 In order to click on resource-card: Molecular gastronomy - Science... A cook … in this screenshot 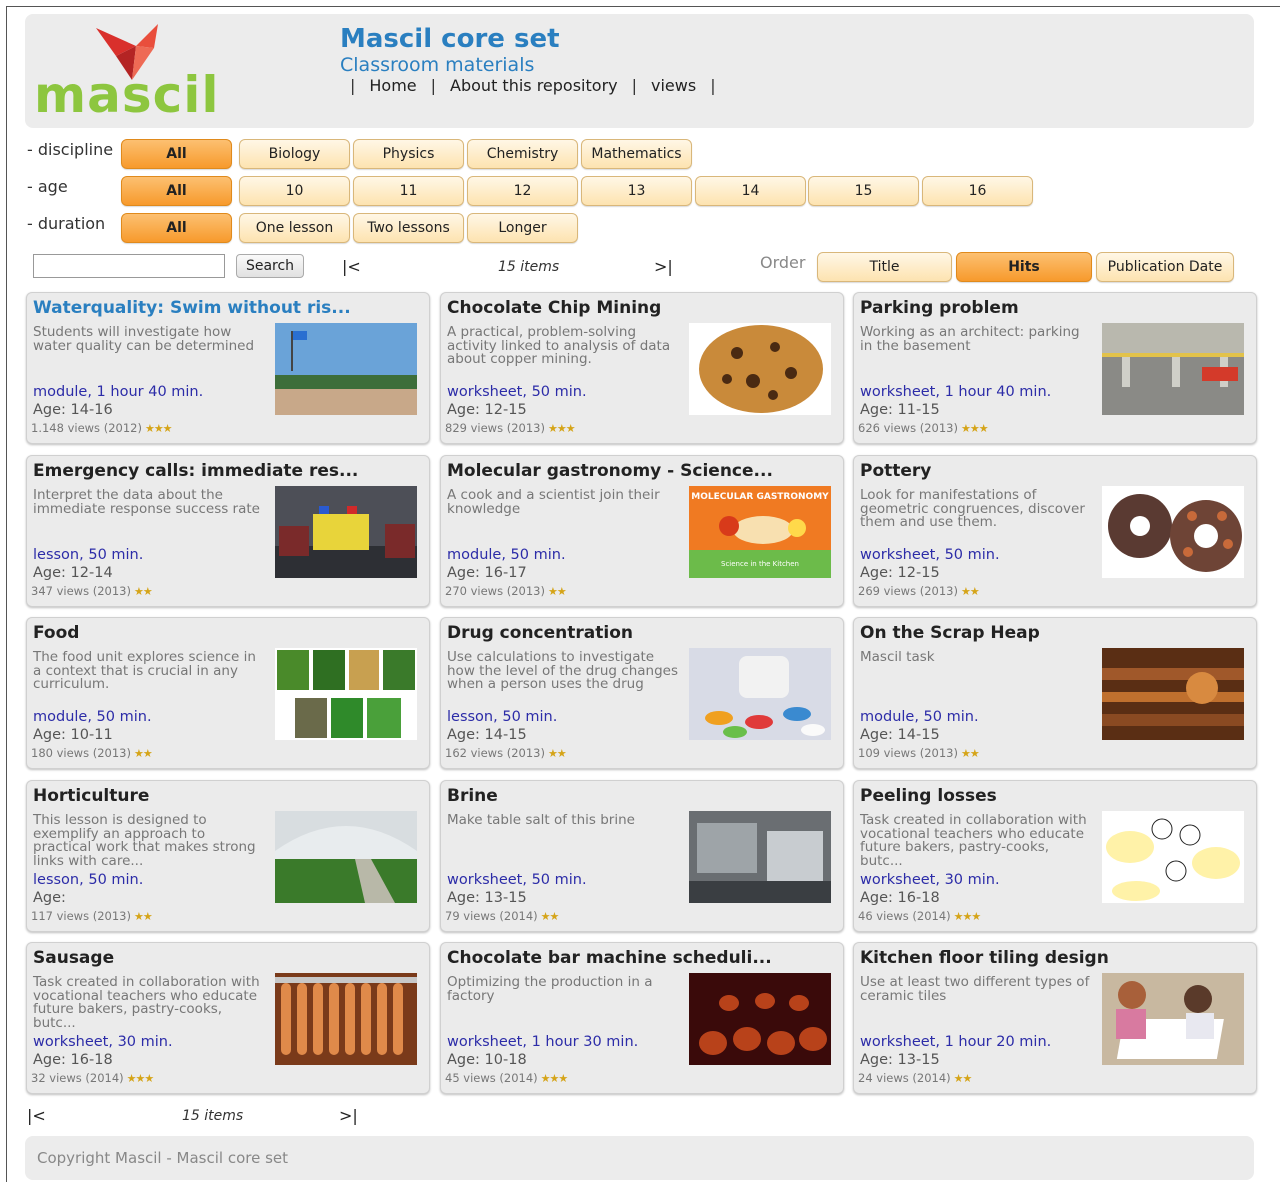, I will do `click(642, 531)`.